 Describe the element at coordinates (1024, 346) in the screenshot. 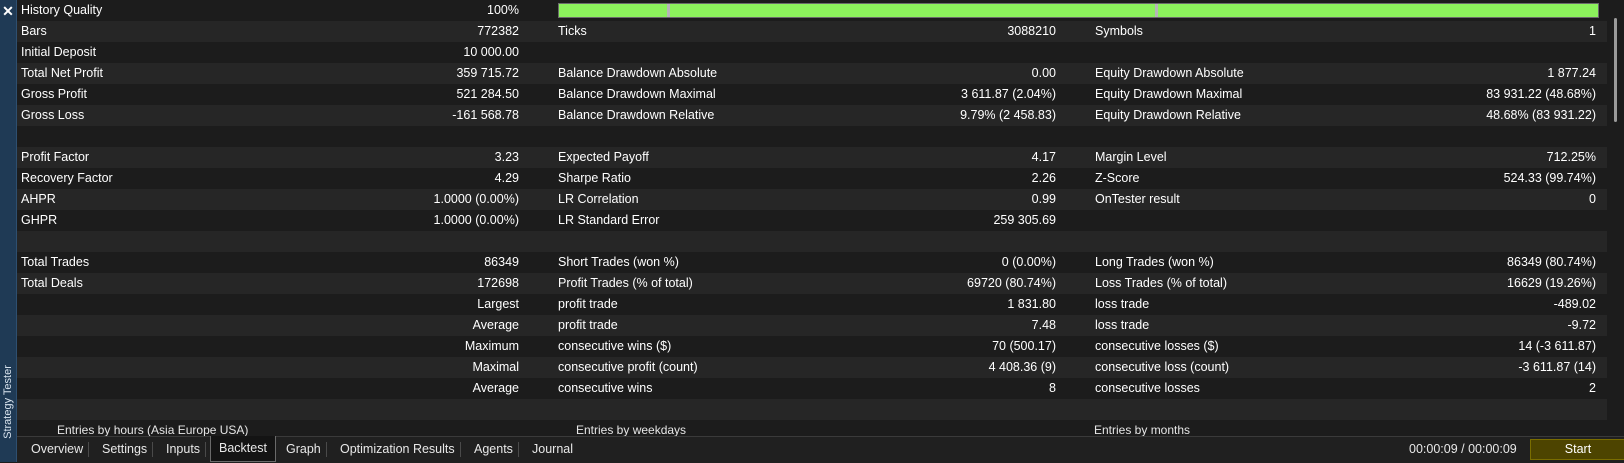

I see `metric-value: 70 (500.17)` at that location.